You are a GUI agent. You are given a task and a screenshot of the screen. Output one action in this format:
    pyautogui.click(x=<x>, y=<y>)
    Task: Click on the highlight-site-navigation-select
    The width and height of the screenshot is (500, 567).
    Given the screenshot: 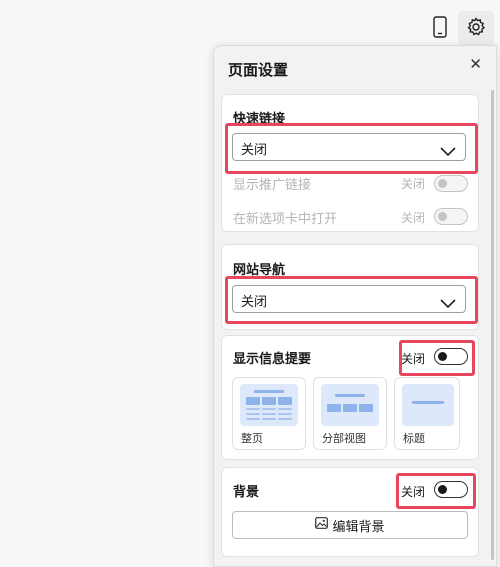 What is the action you would take?
    pyautogui.click(x=351, y=300)
    